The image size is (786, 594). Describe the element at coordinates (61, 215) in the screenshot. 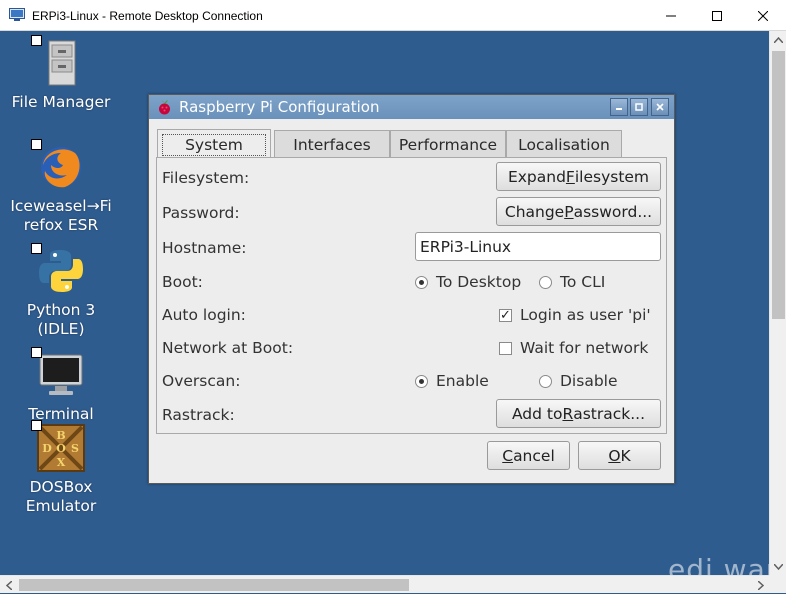

I see `desktop-icon-label: Iceweasel→Fi refox ESR` at that location.